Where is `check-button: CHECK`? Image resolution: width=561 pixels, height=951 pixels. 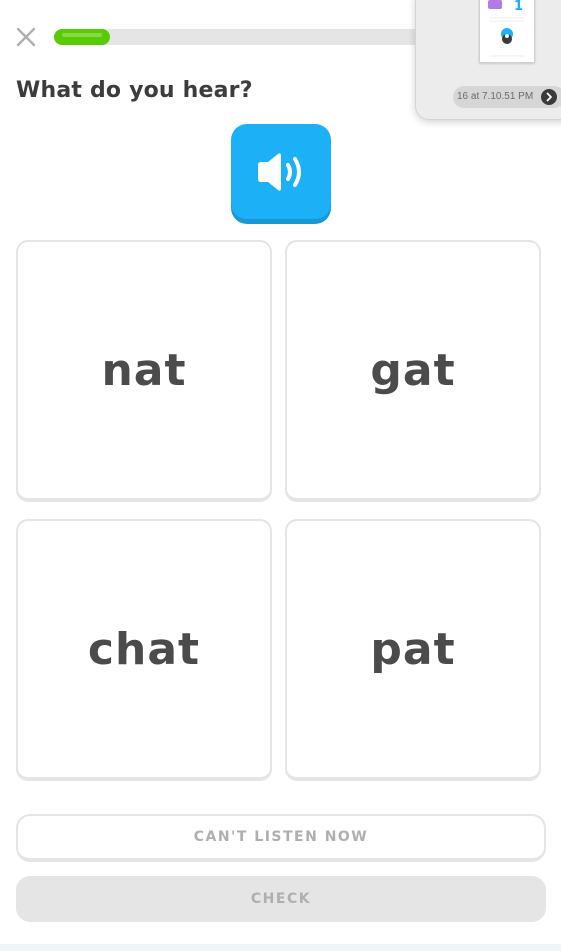 check-button: CHECK is located at coordinates (281, 899).